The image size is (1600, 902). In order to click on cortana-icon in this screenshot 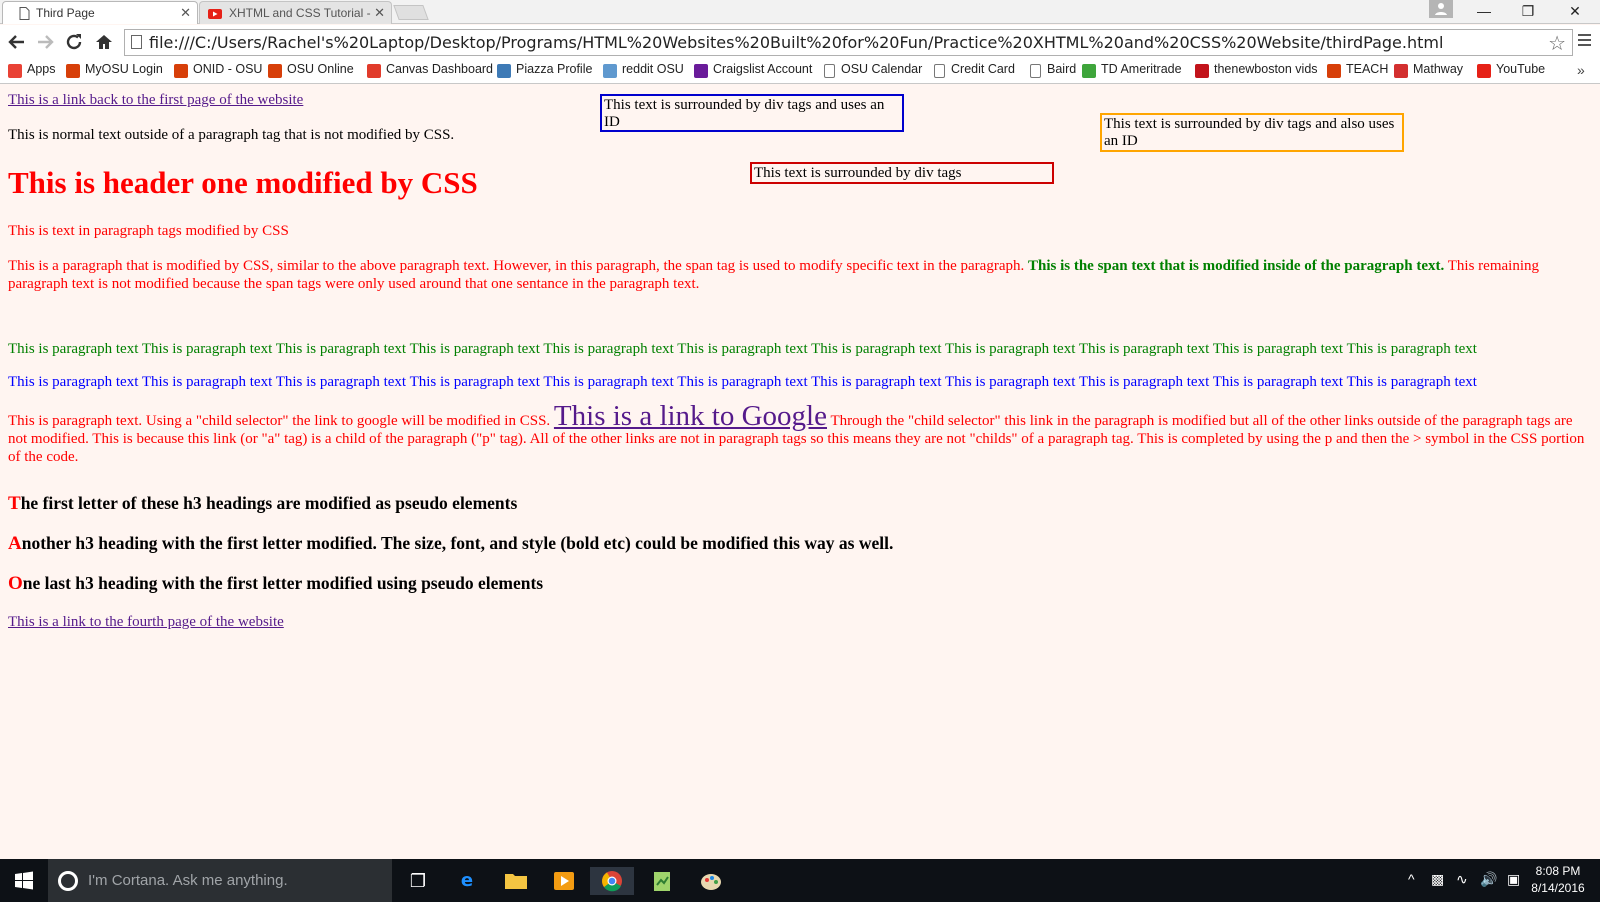, I will do `click(68, 881)`.